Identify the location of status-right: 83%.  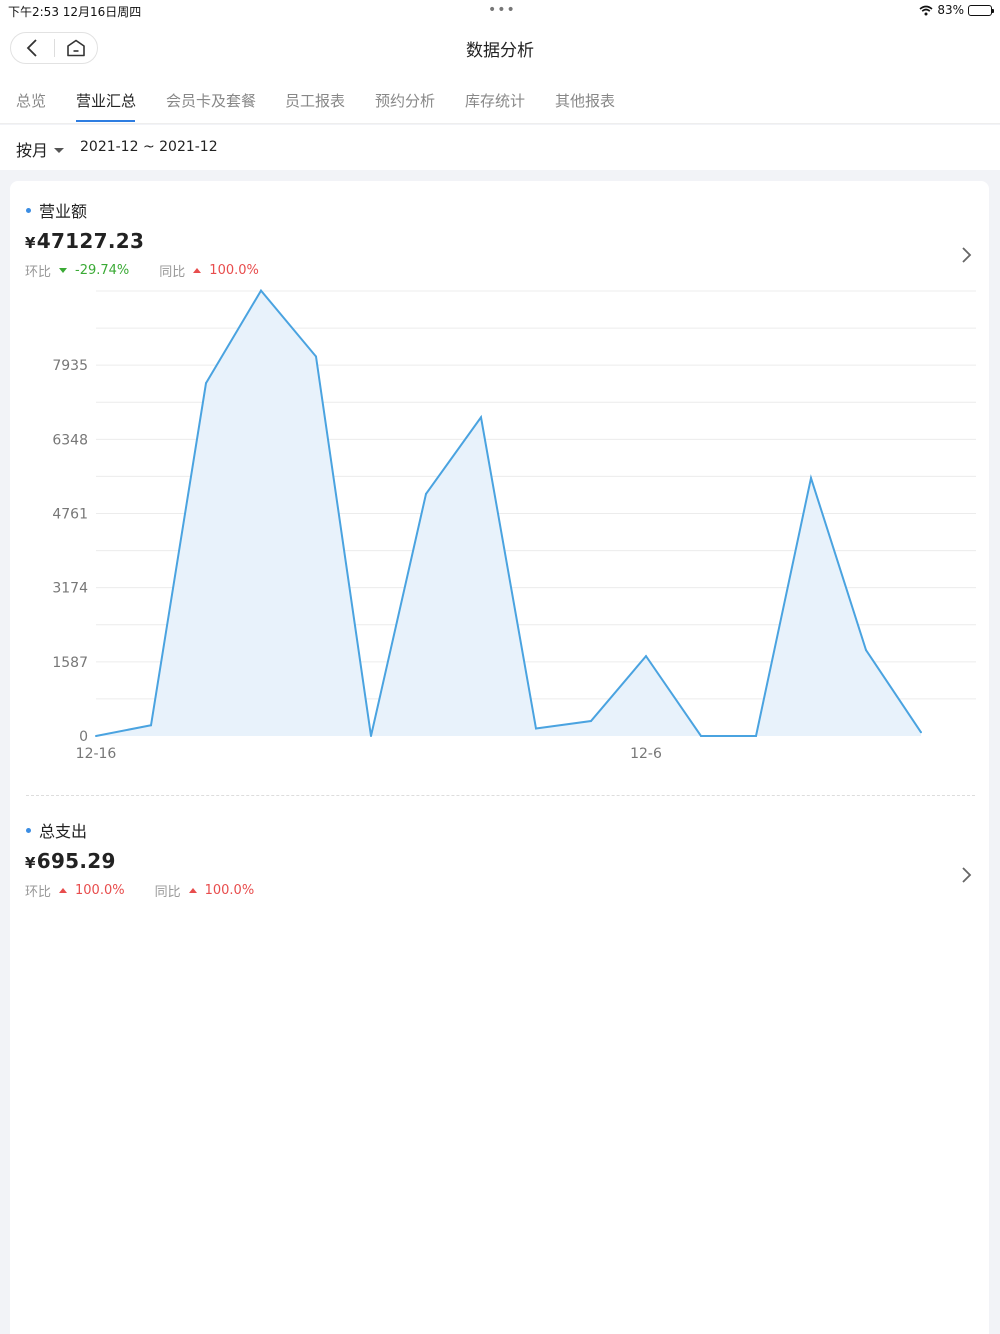
(956, 10).